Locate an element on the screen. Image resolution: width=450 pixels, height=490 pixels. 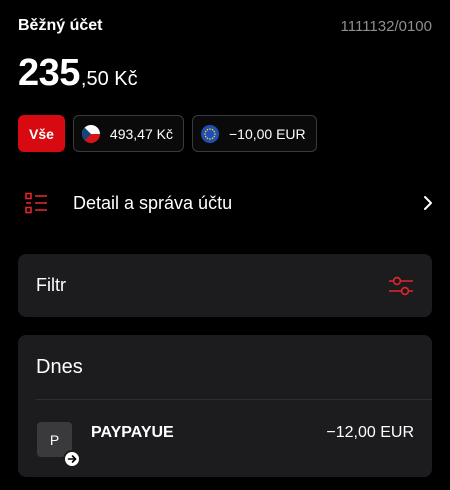
all-currencies-chip: Vše is located at coordinates (41, 133).